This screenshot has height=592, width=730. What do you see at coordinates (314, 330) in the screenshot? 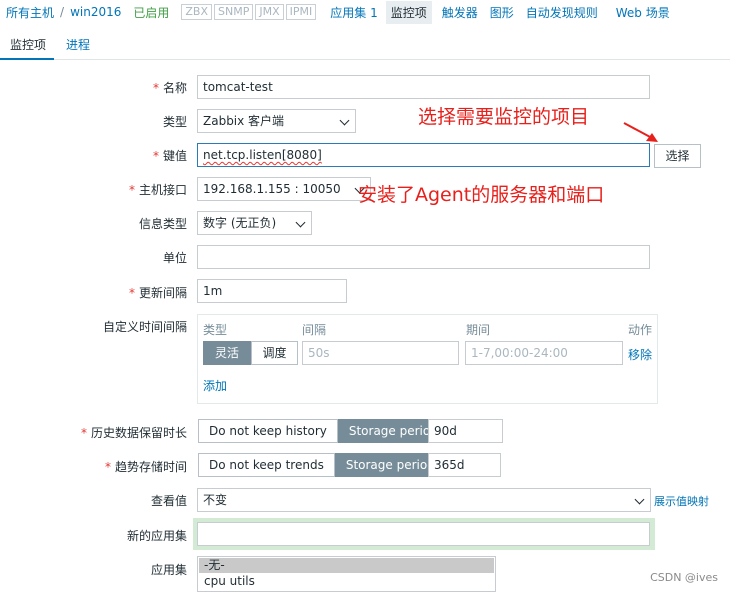
I see `col-interval-header: 间隔` at bounding box center [314, 330].